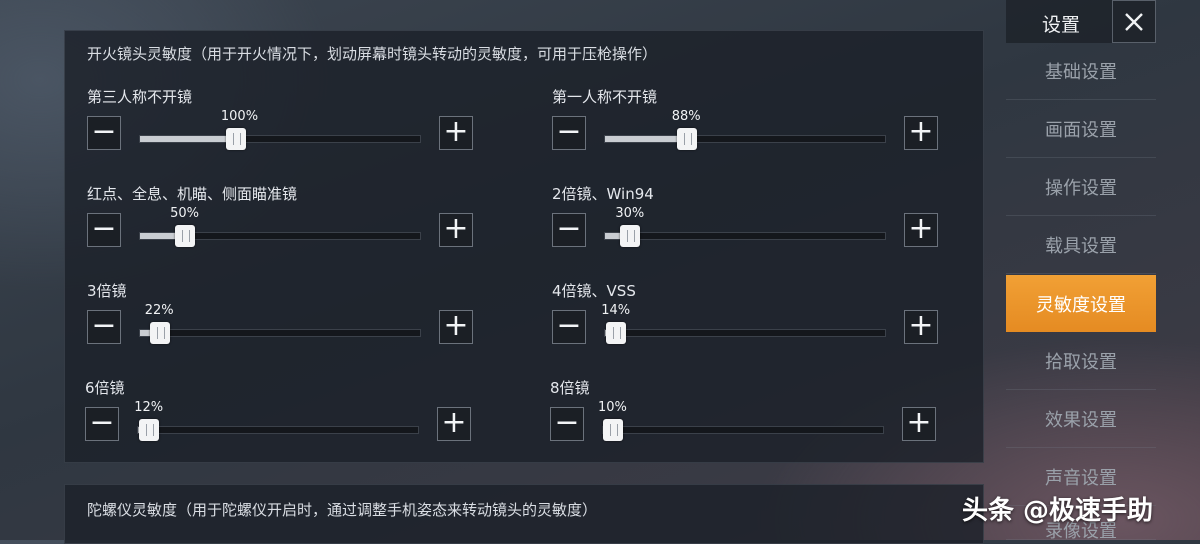 The image size is (1200, 544). I want to click on watermark: 头条 @极速手助, so click(1058, 511).